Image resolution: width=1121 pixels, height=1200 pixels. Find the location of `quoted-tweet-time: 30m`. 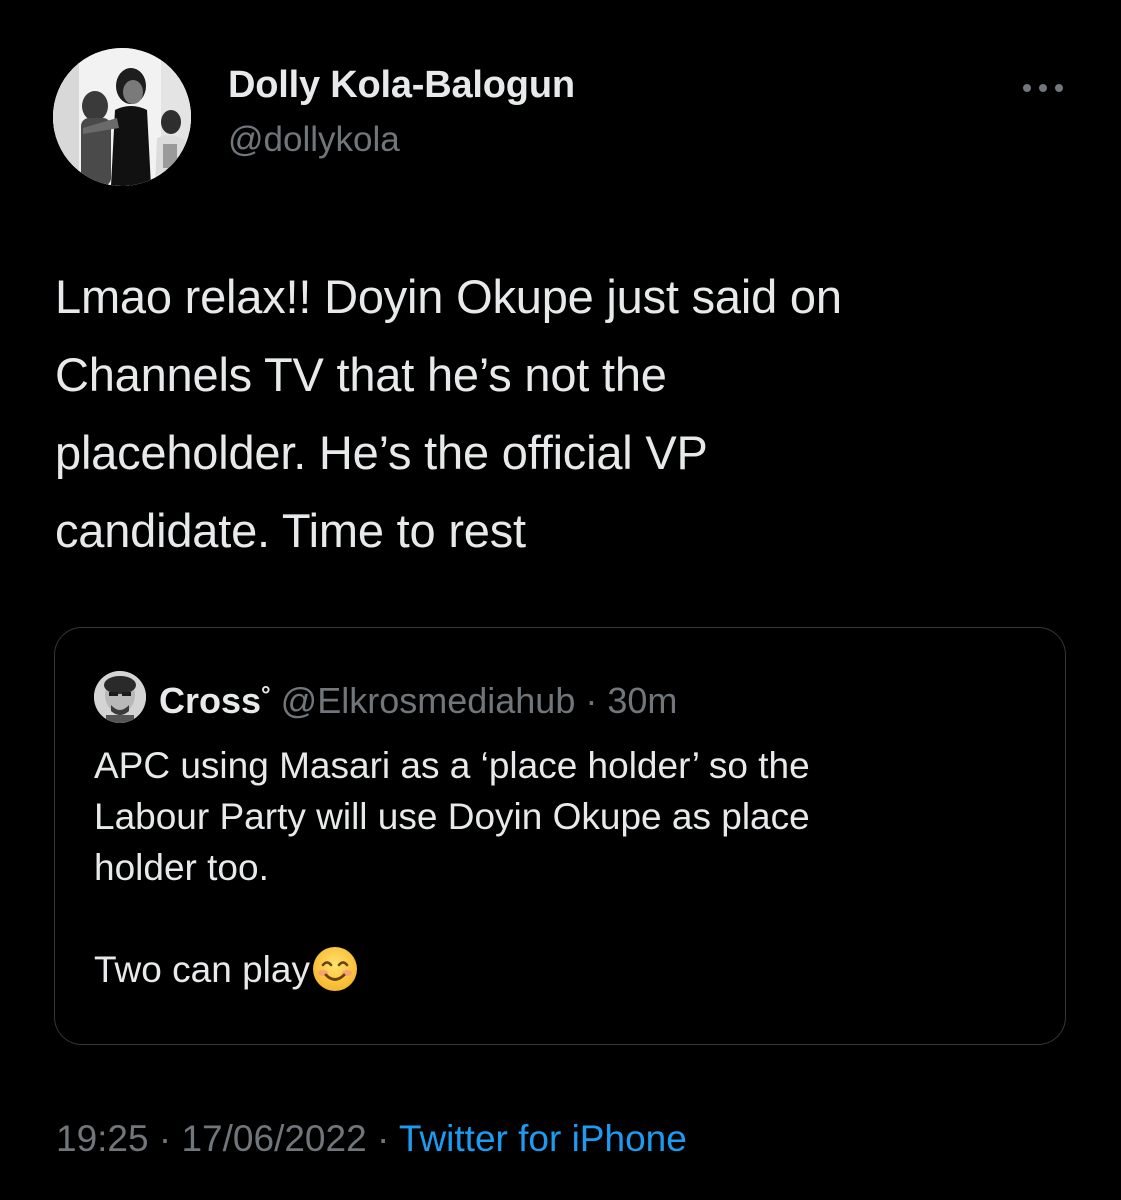

quoted-tweet-time: 30m is located at coordinates (642, 700).